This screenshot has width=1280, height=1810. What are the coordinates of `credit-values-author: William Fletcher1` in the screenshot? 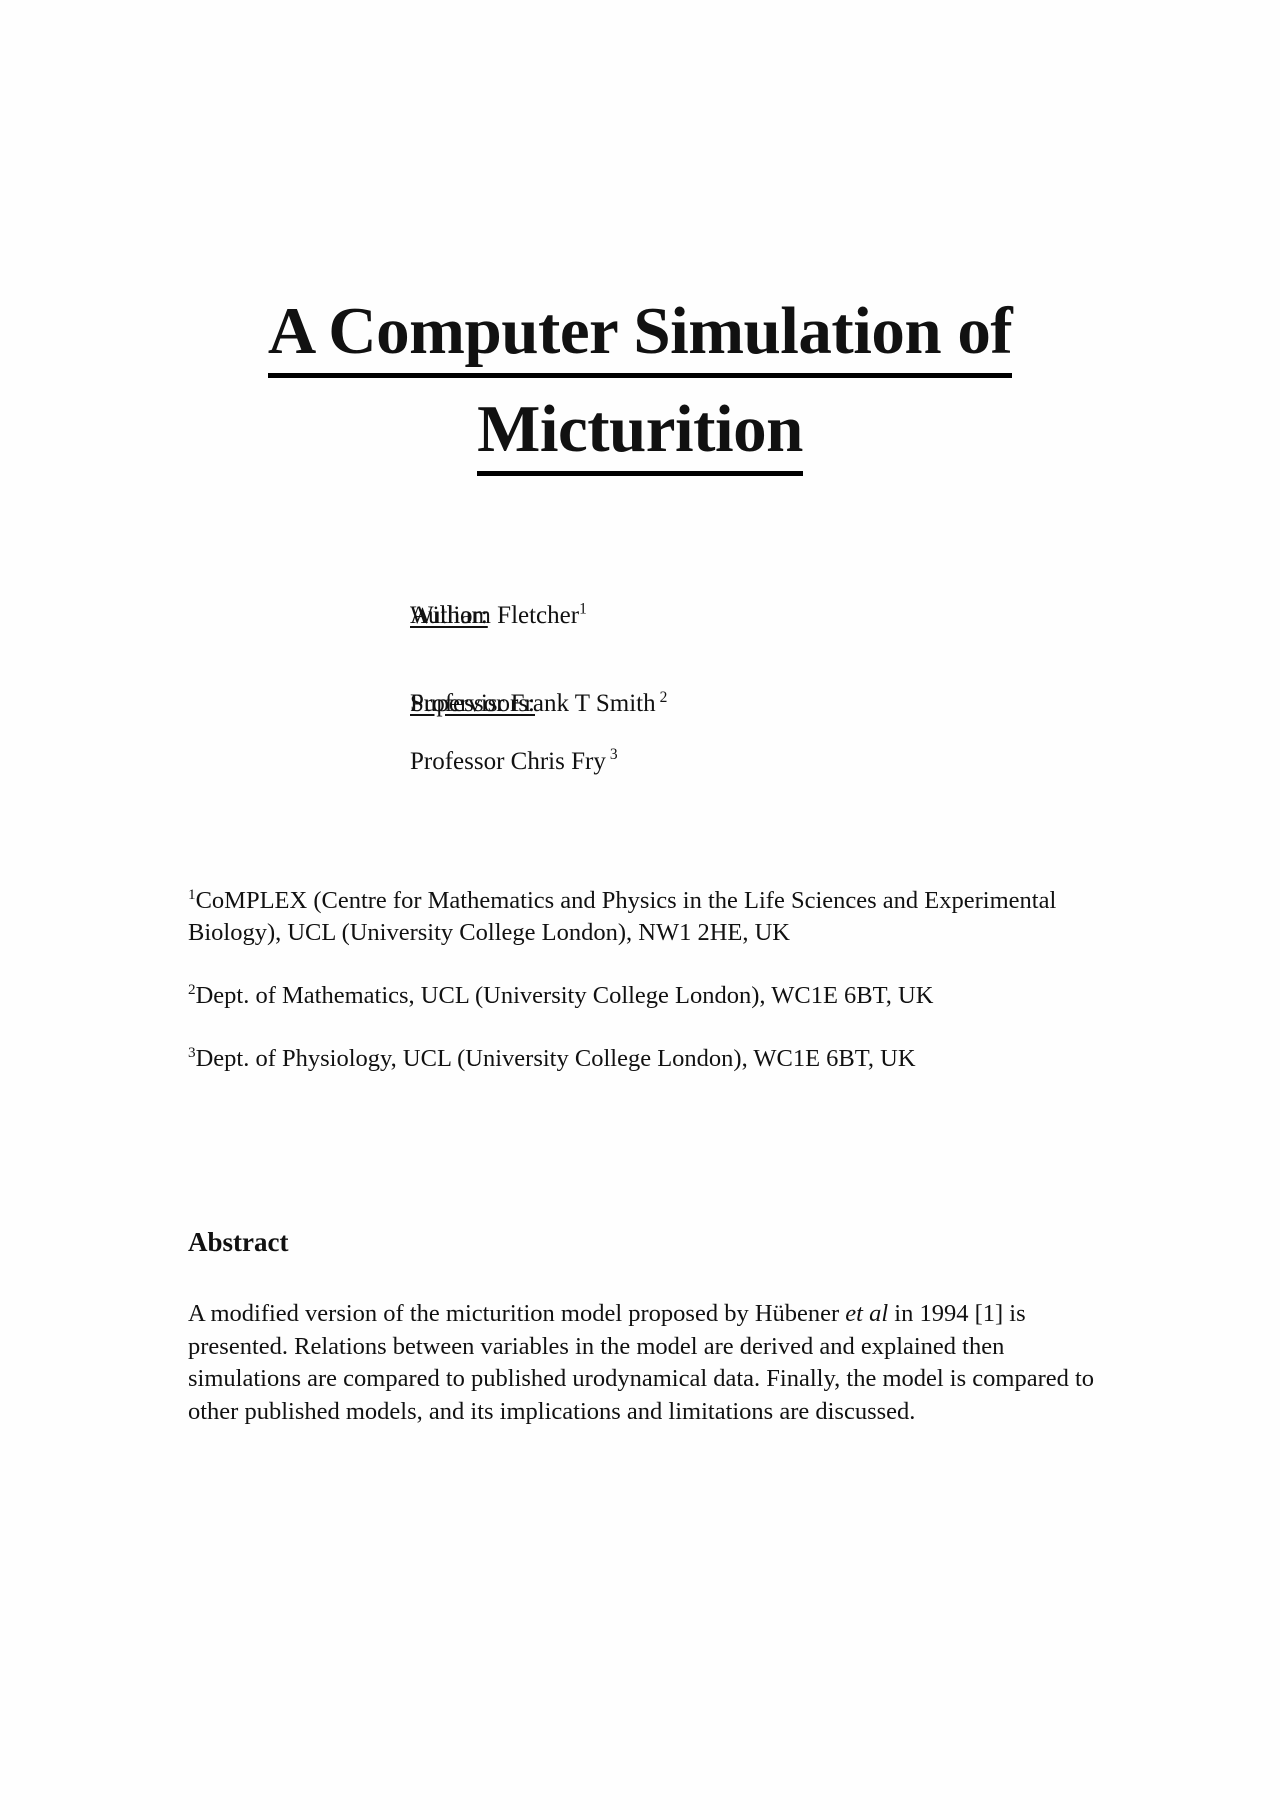 It's located at (751, 615).